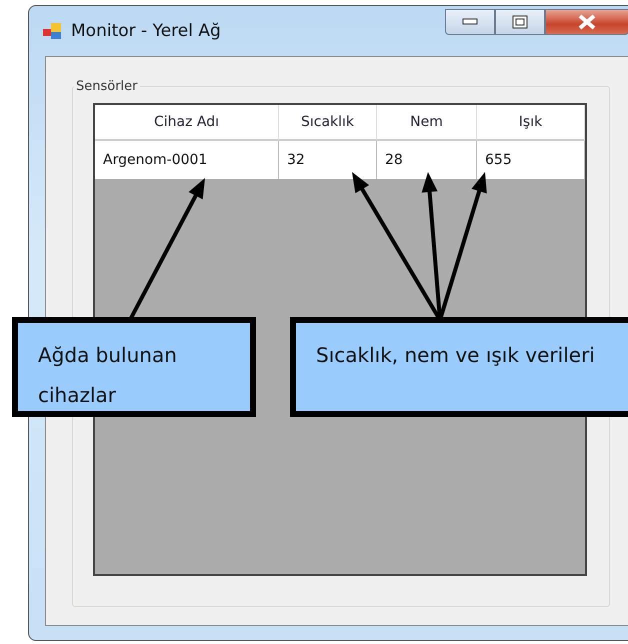 This screenshot has width=628, height=644. I want to click on column-header: Sıcaklık, so click(328, 123).